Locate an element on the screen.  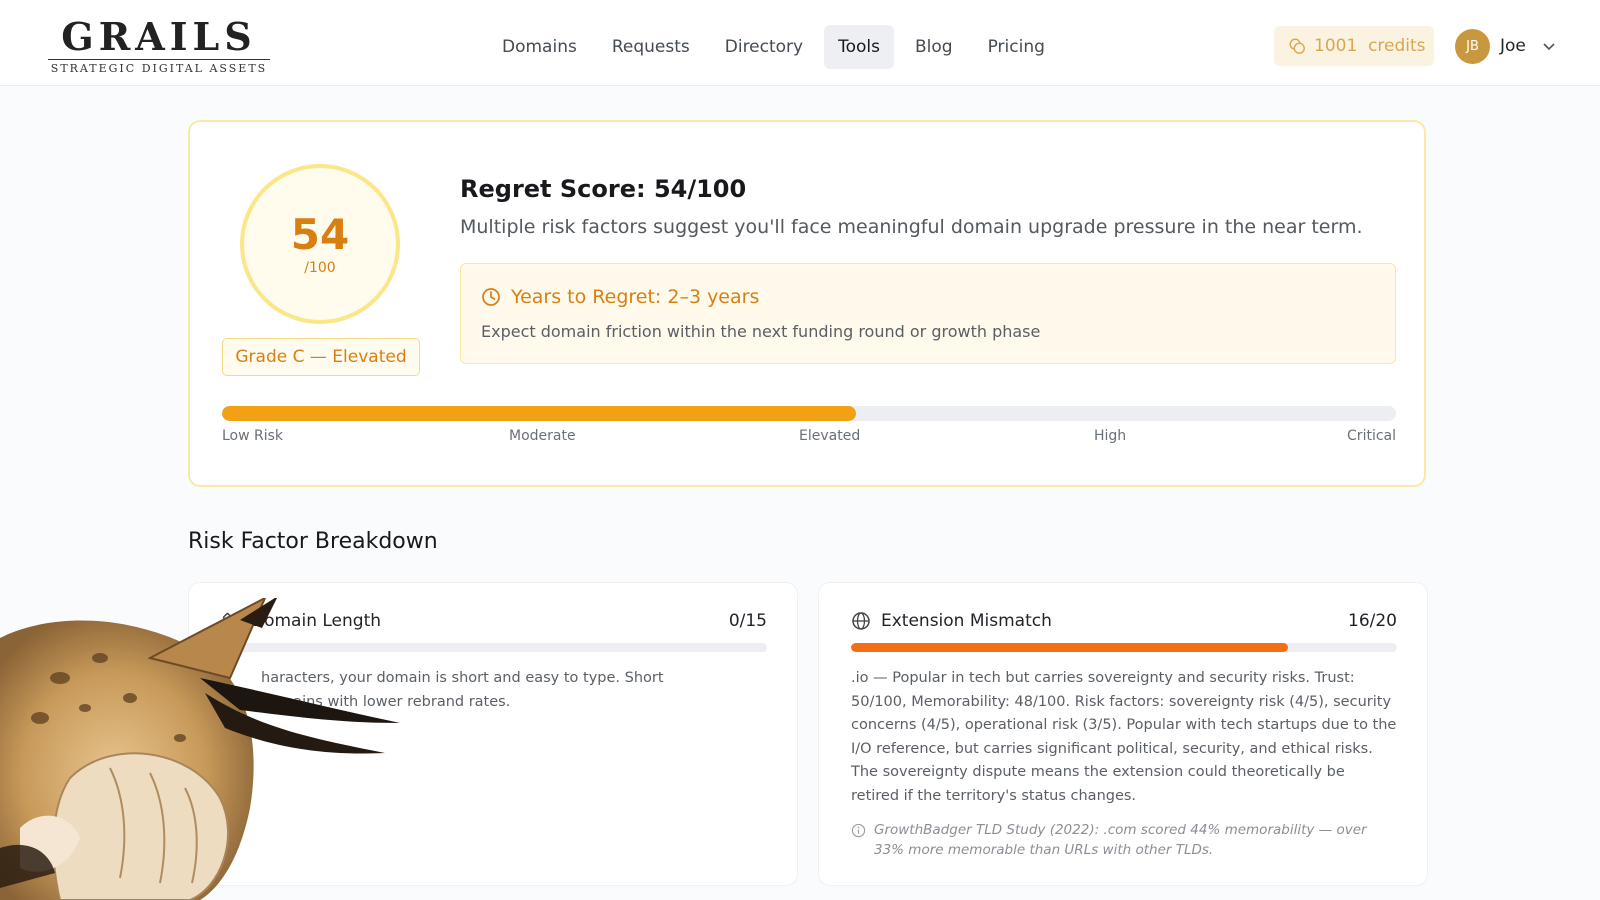
risk-label-elevated: Elevated is located at coordinates (830, 436).